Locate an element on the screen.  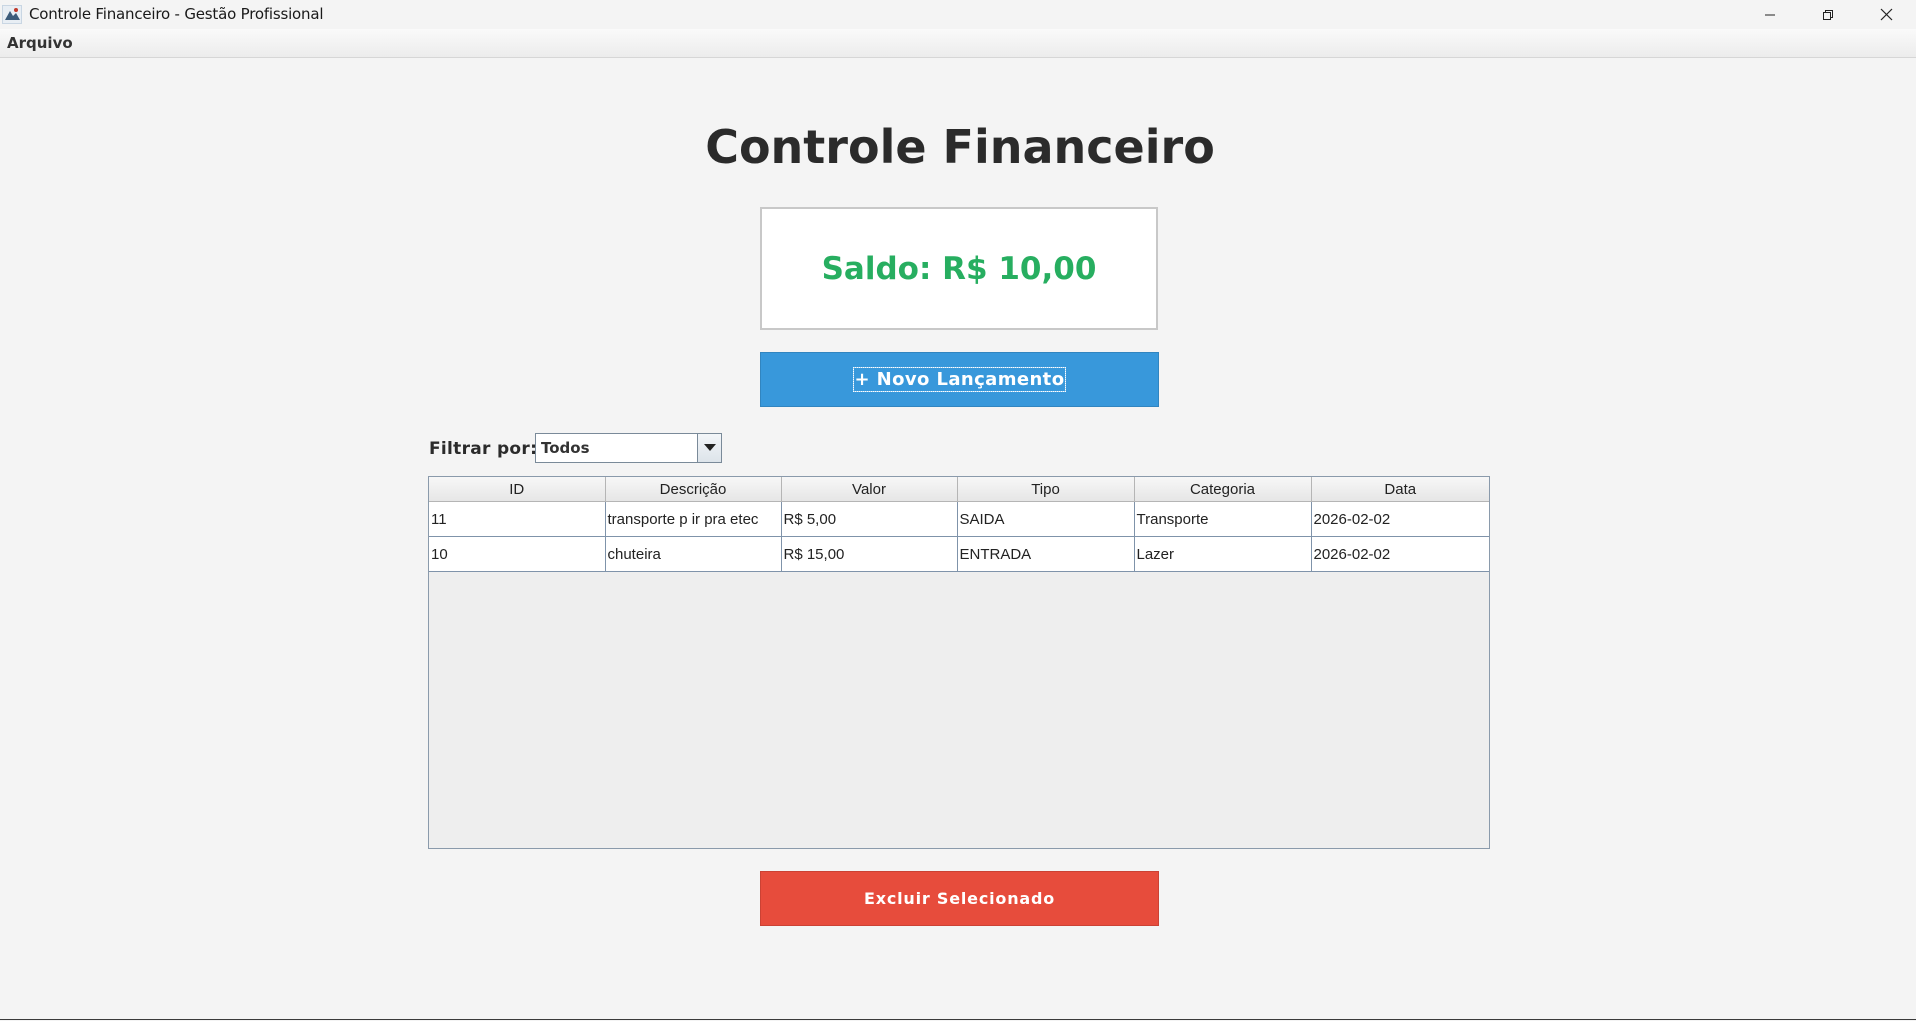
column-header-valor: Valor is located at coordinates (869, 489).